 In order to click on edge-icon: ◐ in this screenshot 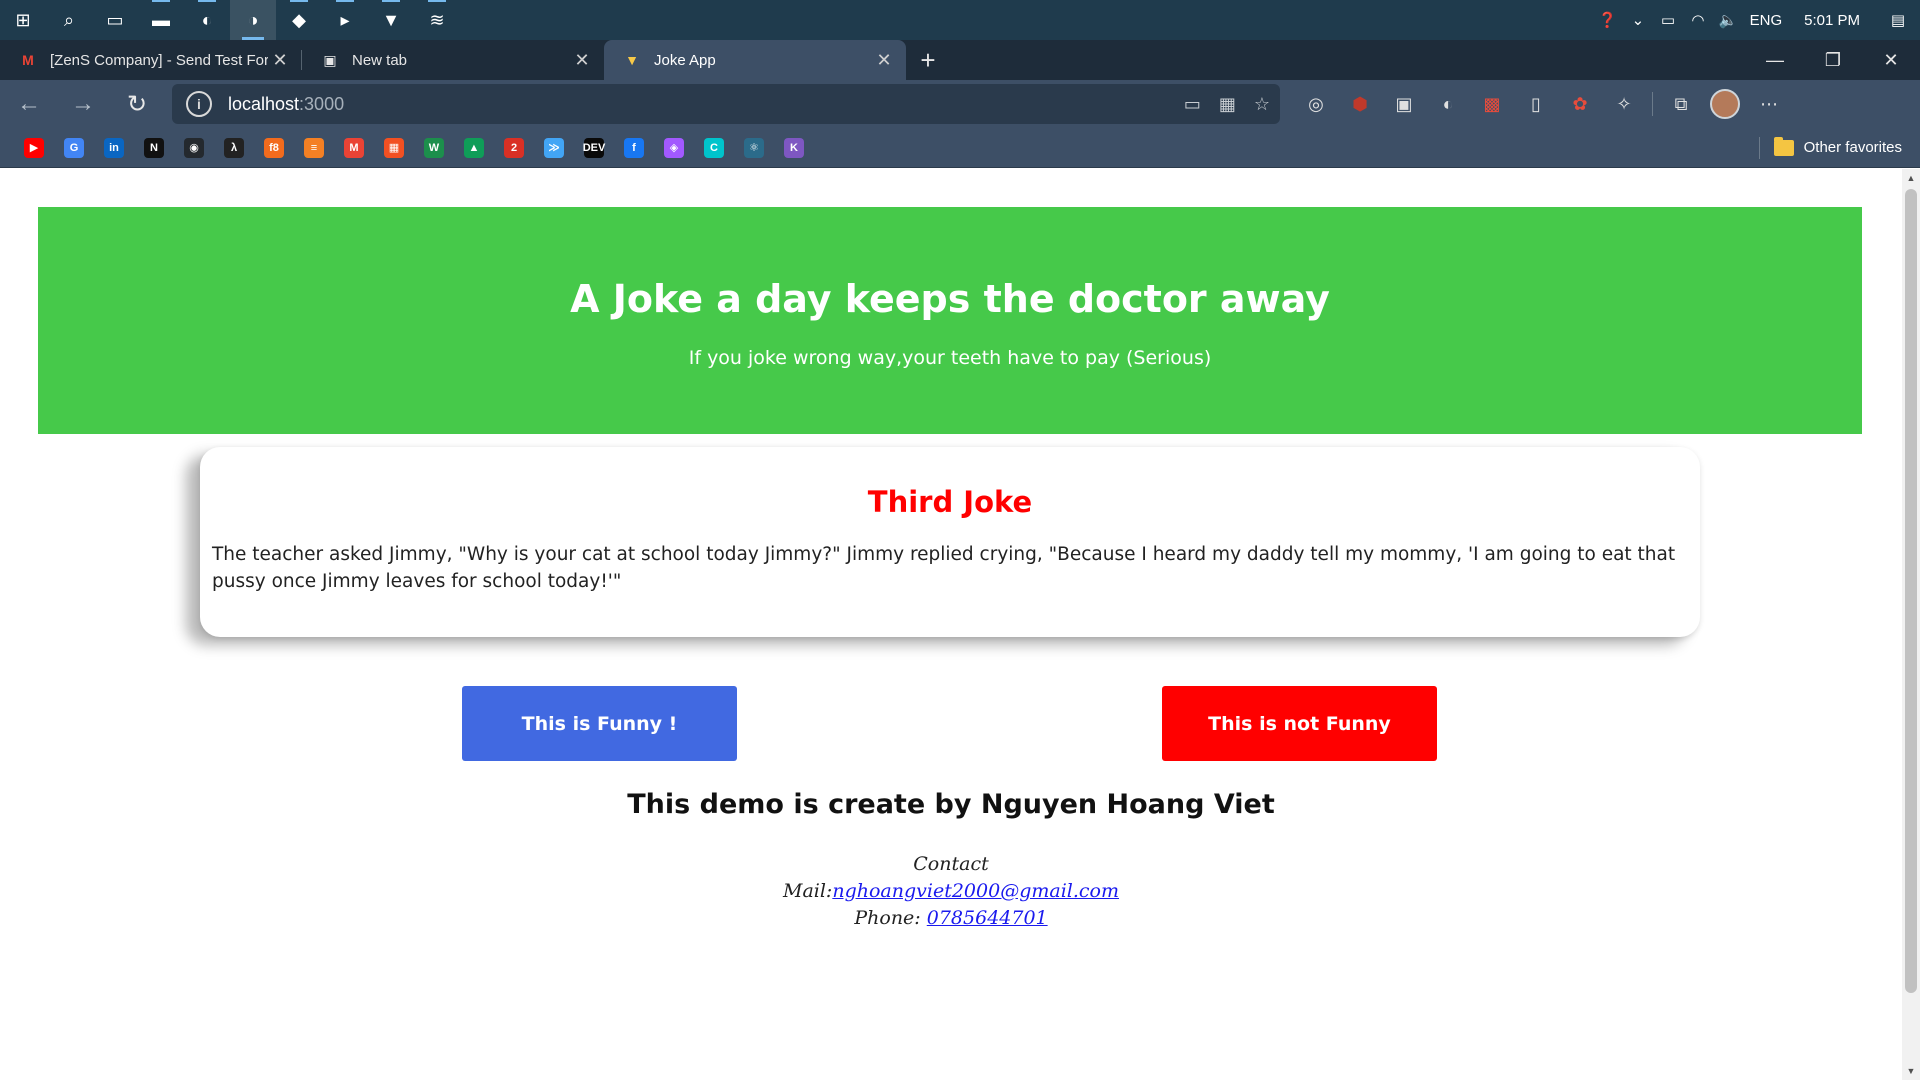, I will do `click(207, 20)`.